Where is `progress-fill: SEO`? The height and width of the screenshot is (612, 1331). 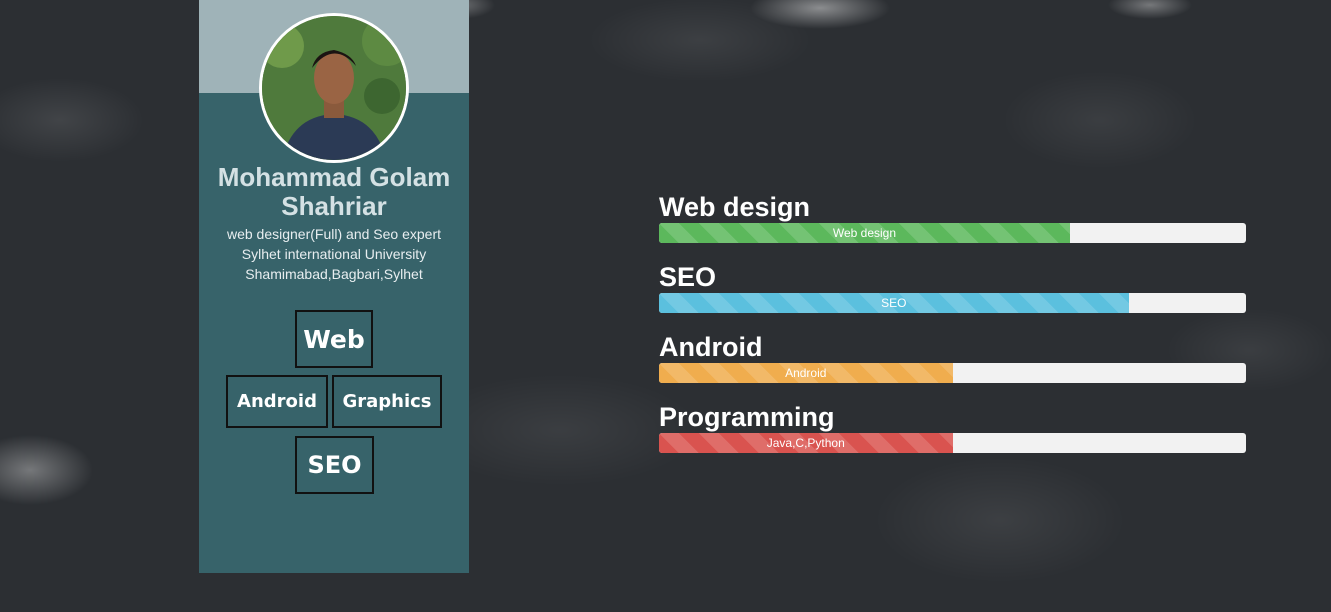 progress-fill: SEO is located at coordinates (894, 303).